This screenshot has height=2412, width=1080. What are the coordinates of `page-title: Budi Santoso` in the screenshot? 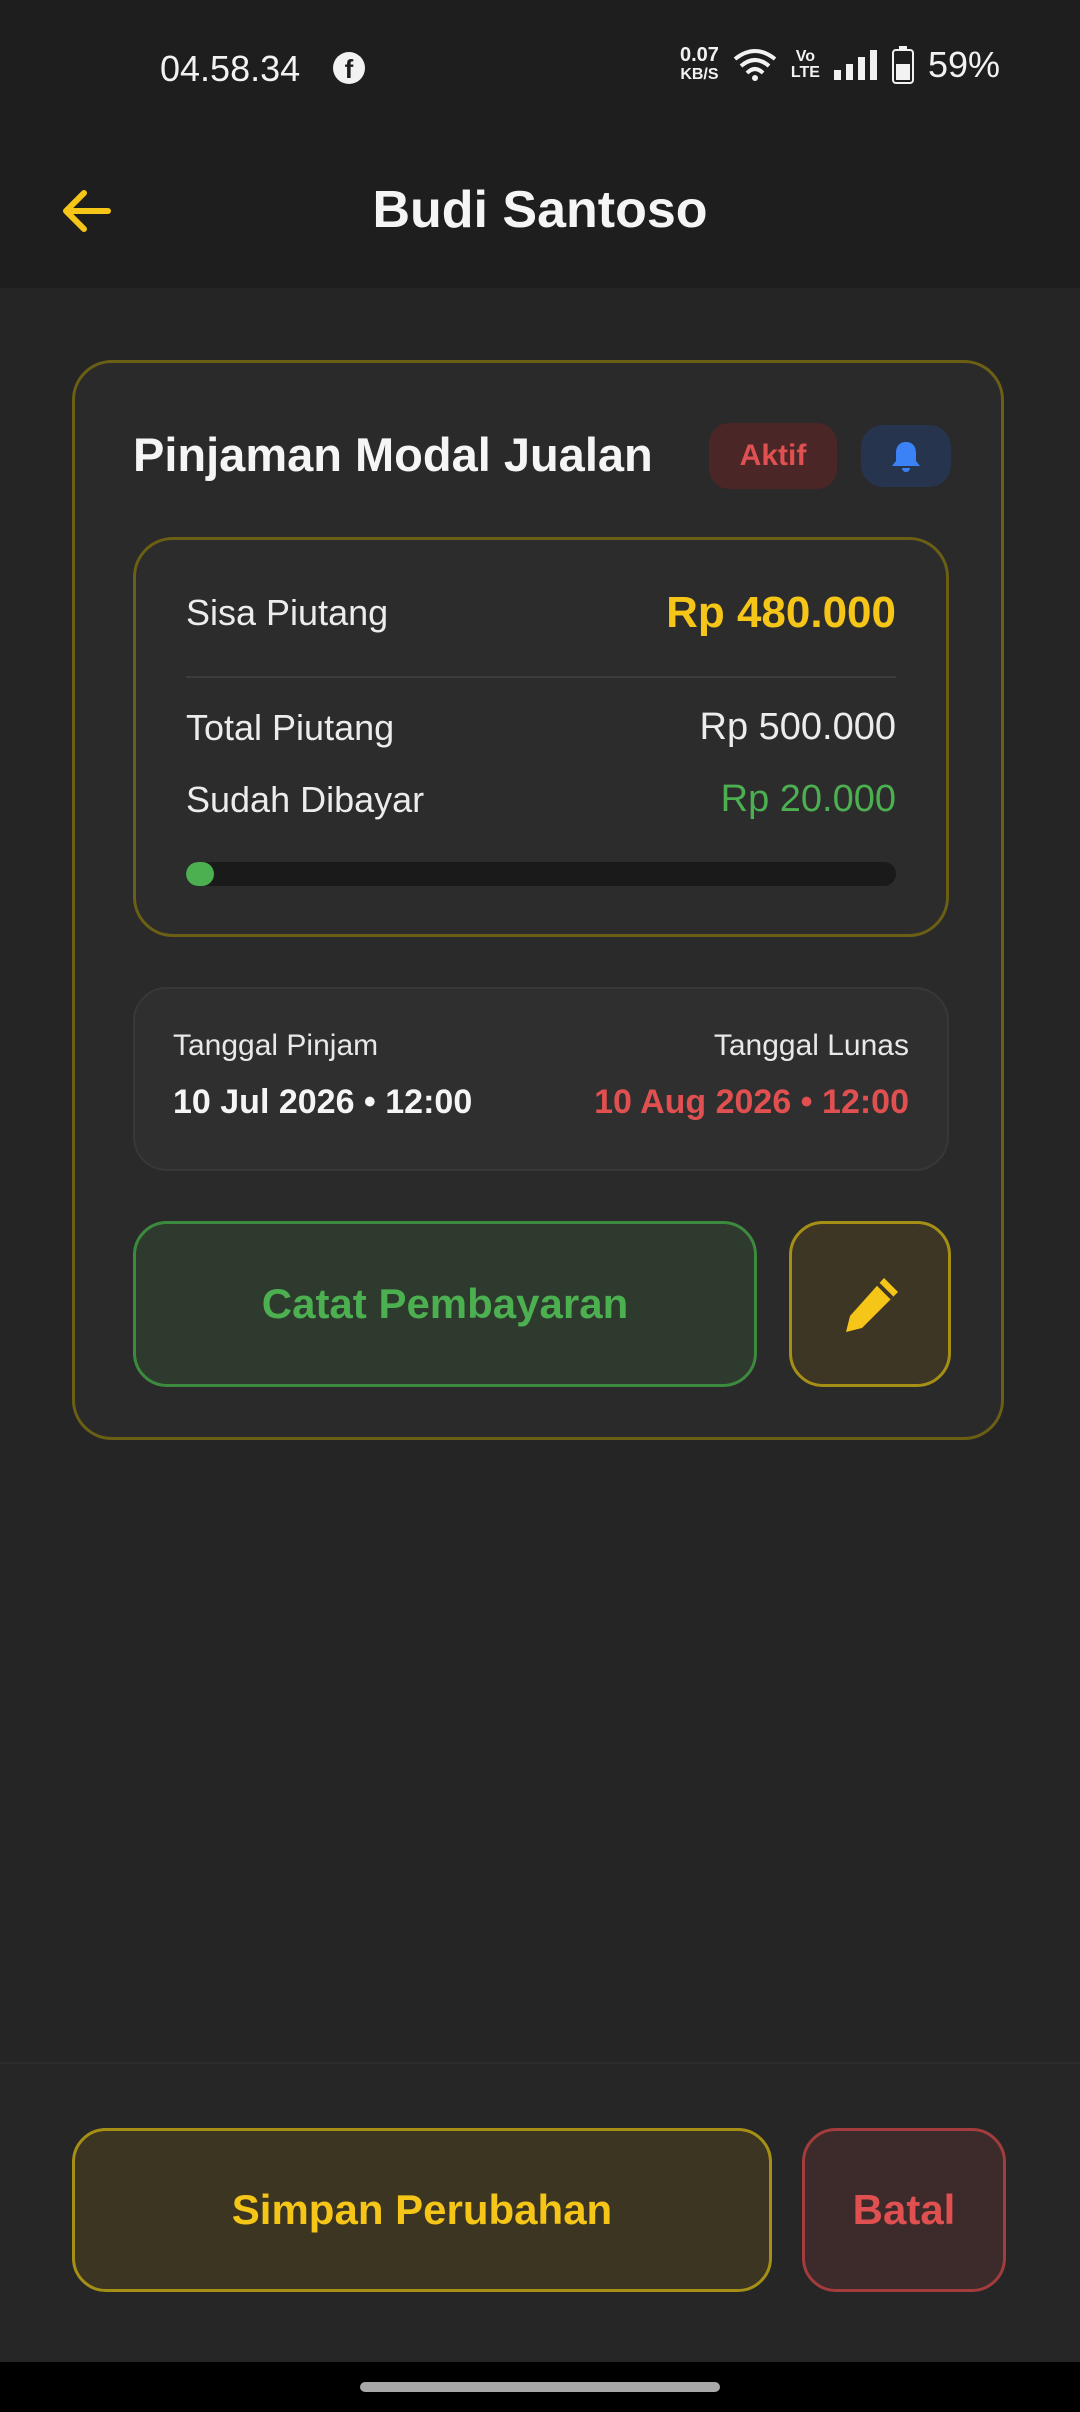 It's located at (540, 210).